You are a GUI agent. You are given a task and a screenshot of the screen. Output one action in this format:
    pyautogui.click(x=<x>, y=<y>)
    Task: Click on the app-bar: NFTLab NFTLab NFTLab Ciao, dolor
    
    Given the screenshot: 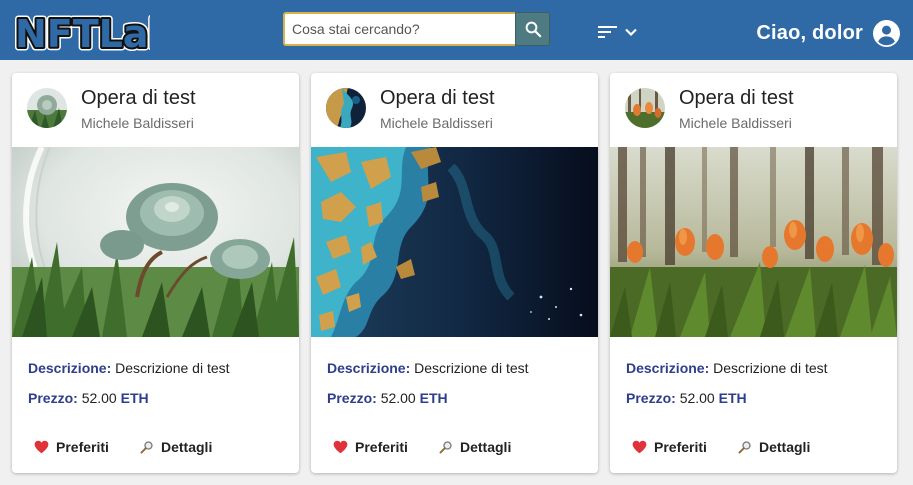 What is the action you would take?
    pyautogui.click(x=456, y=30)
    